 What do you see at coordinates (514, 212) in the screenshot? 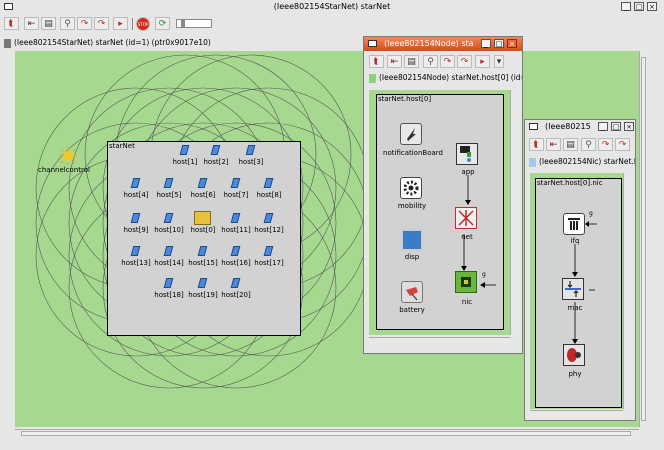
I see `node-vertical-scrollbar` at bounding box center [514, 212].